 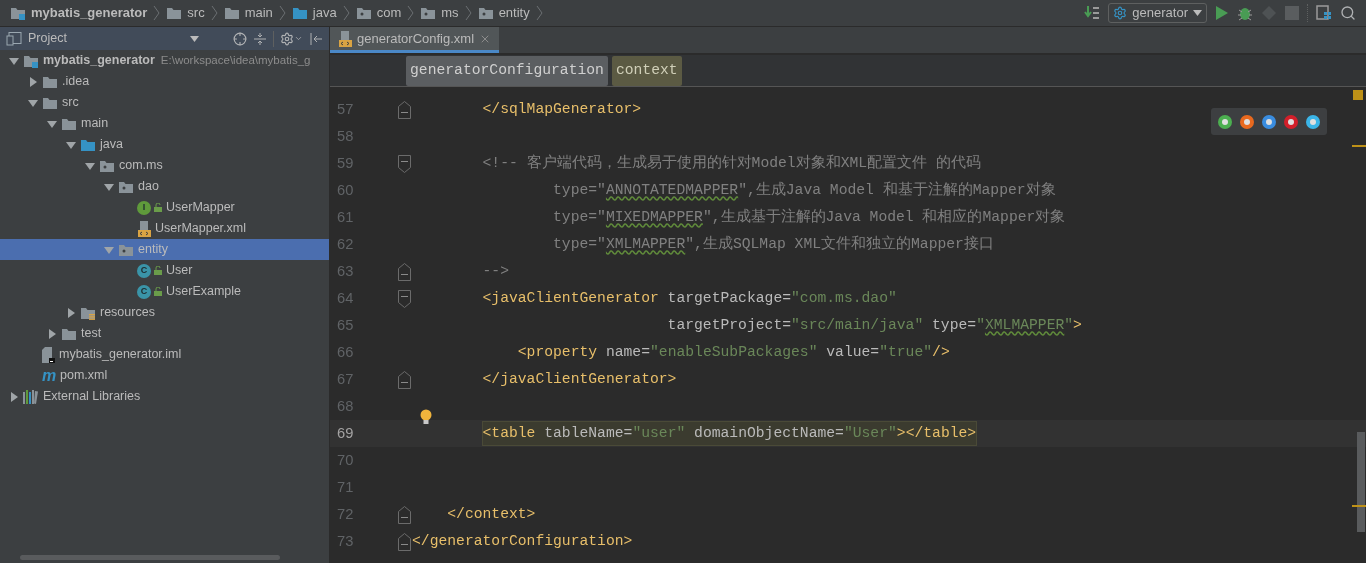 I want to click on tree-item: m pom.xml, so click(x=164, y=375).